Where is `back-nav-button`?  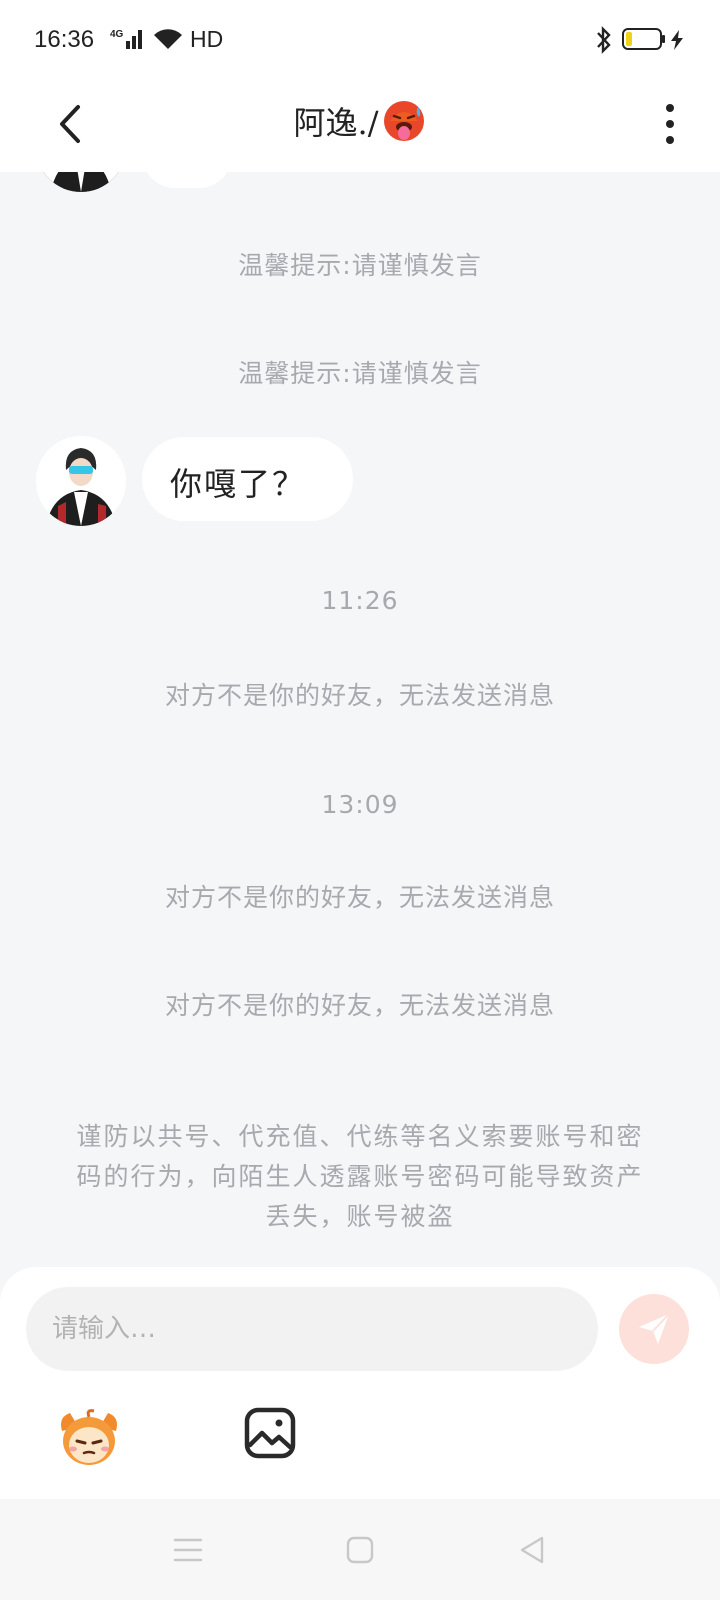
back-nav-button is located at coordinates (532, 1550).